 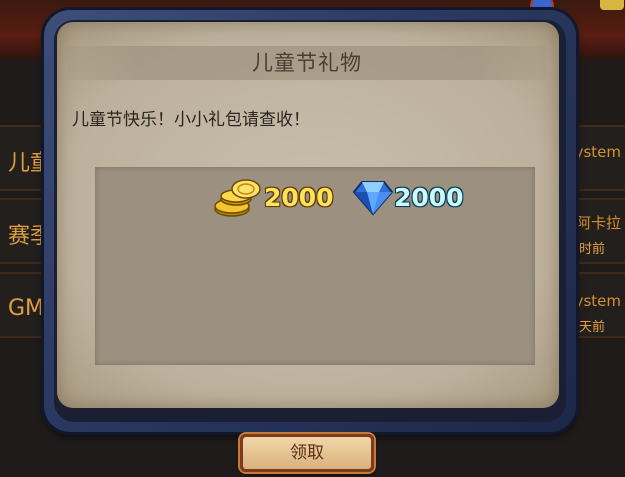 What do you see at coordinates (612, 5) in the screenshot?
I see `corner-coin-icon` at bounding box center [612, 5].